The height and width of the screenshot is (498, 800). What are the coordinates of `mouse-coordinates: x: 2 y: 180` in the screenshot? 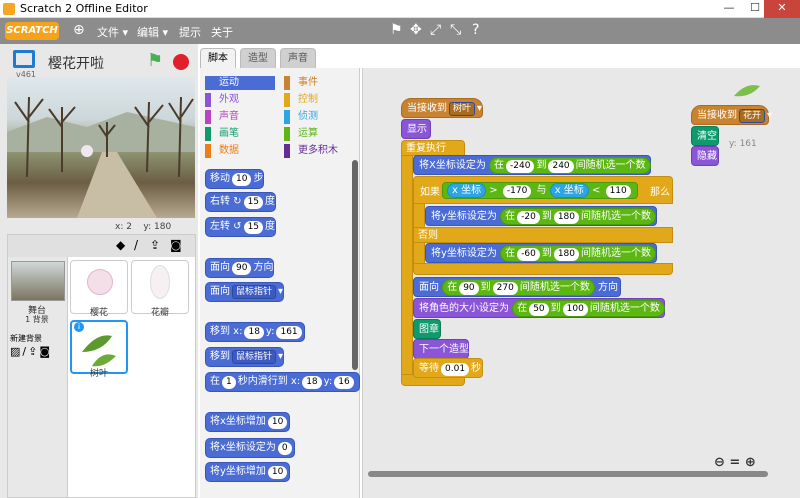 It's located at (143, 227).